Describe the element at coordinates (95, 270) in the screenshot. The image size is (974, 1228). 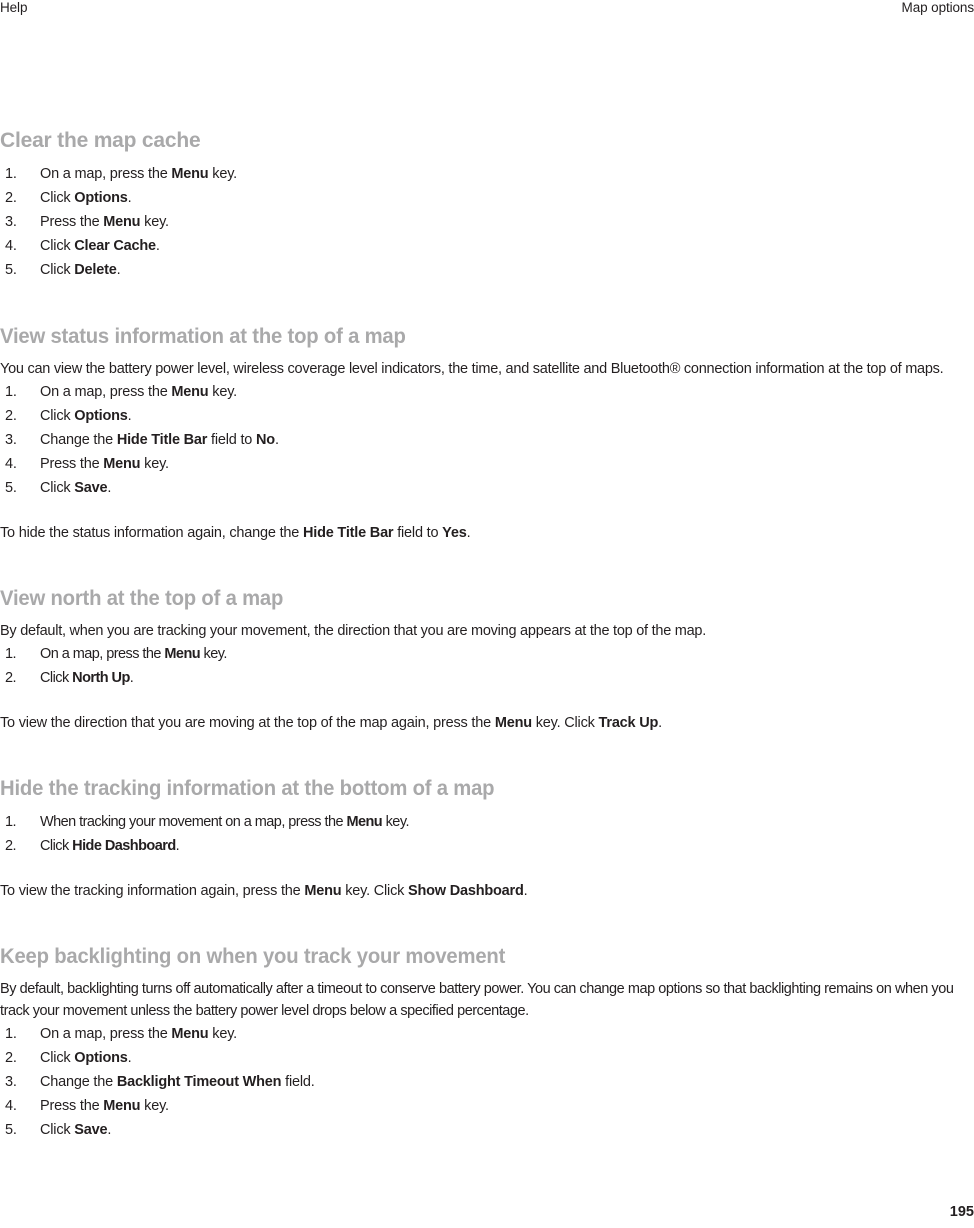
I see `step-ui-term: Delete` at that location.